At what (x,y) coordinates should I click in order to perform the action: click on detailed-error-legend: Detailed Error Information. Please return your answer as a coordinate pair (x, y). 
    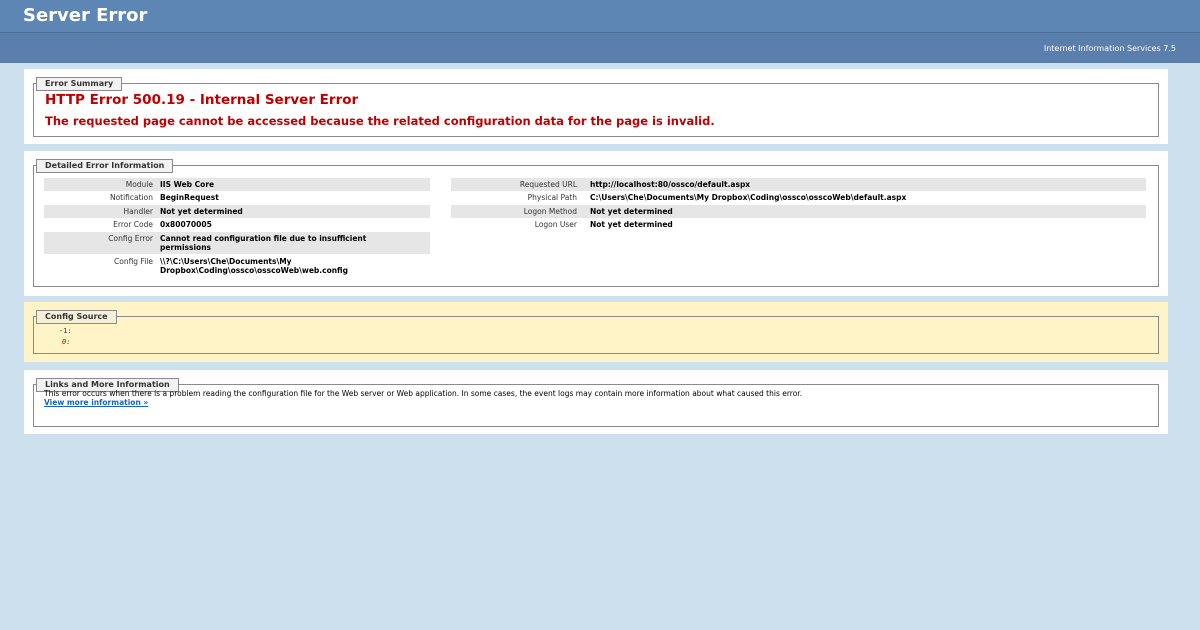
    Looking at the image, I should click on (105, 166).